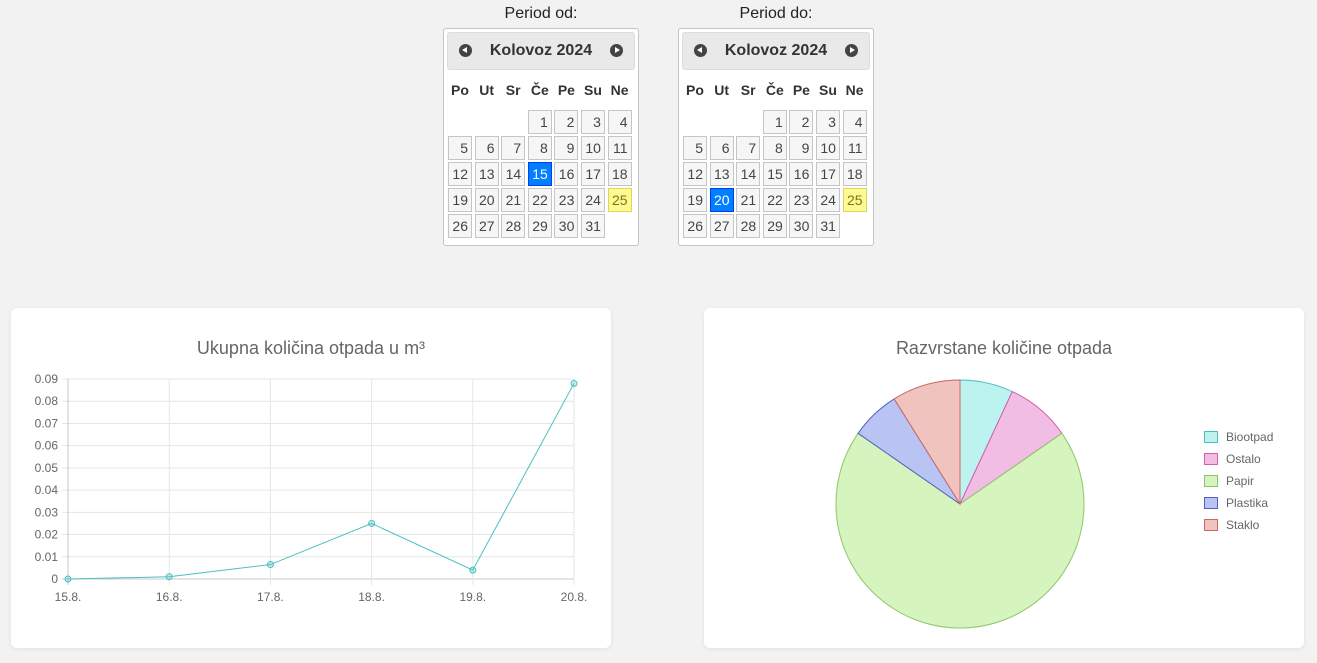  I want to click on weekday-label: Če, so click(774, 90).